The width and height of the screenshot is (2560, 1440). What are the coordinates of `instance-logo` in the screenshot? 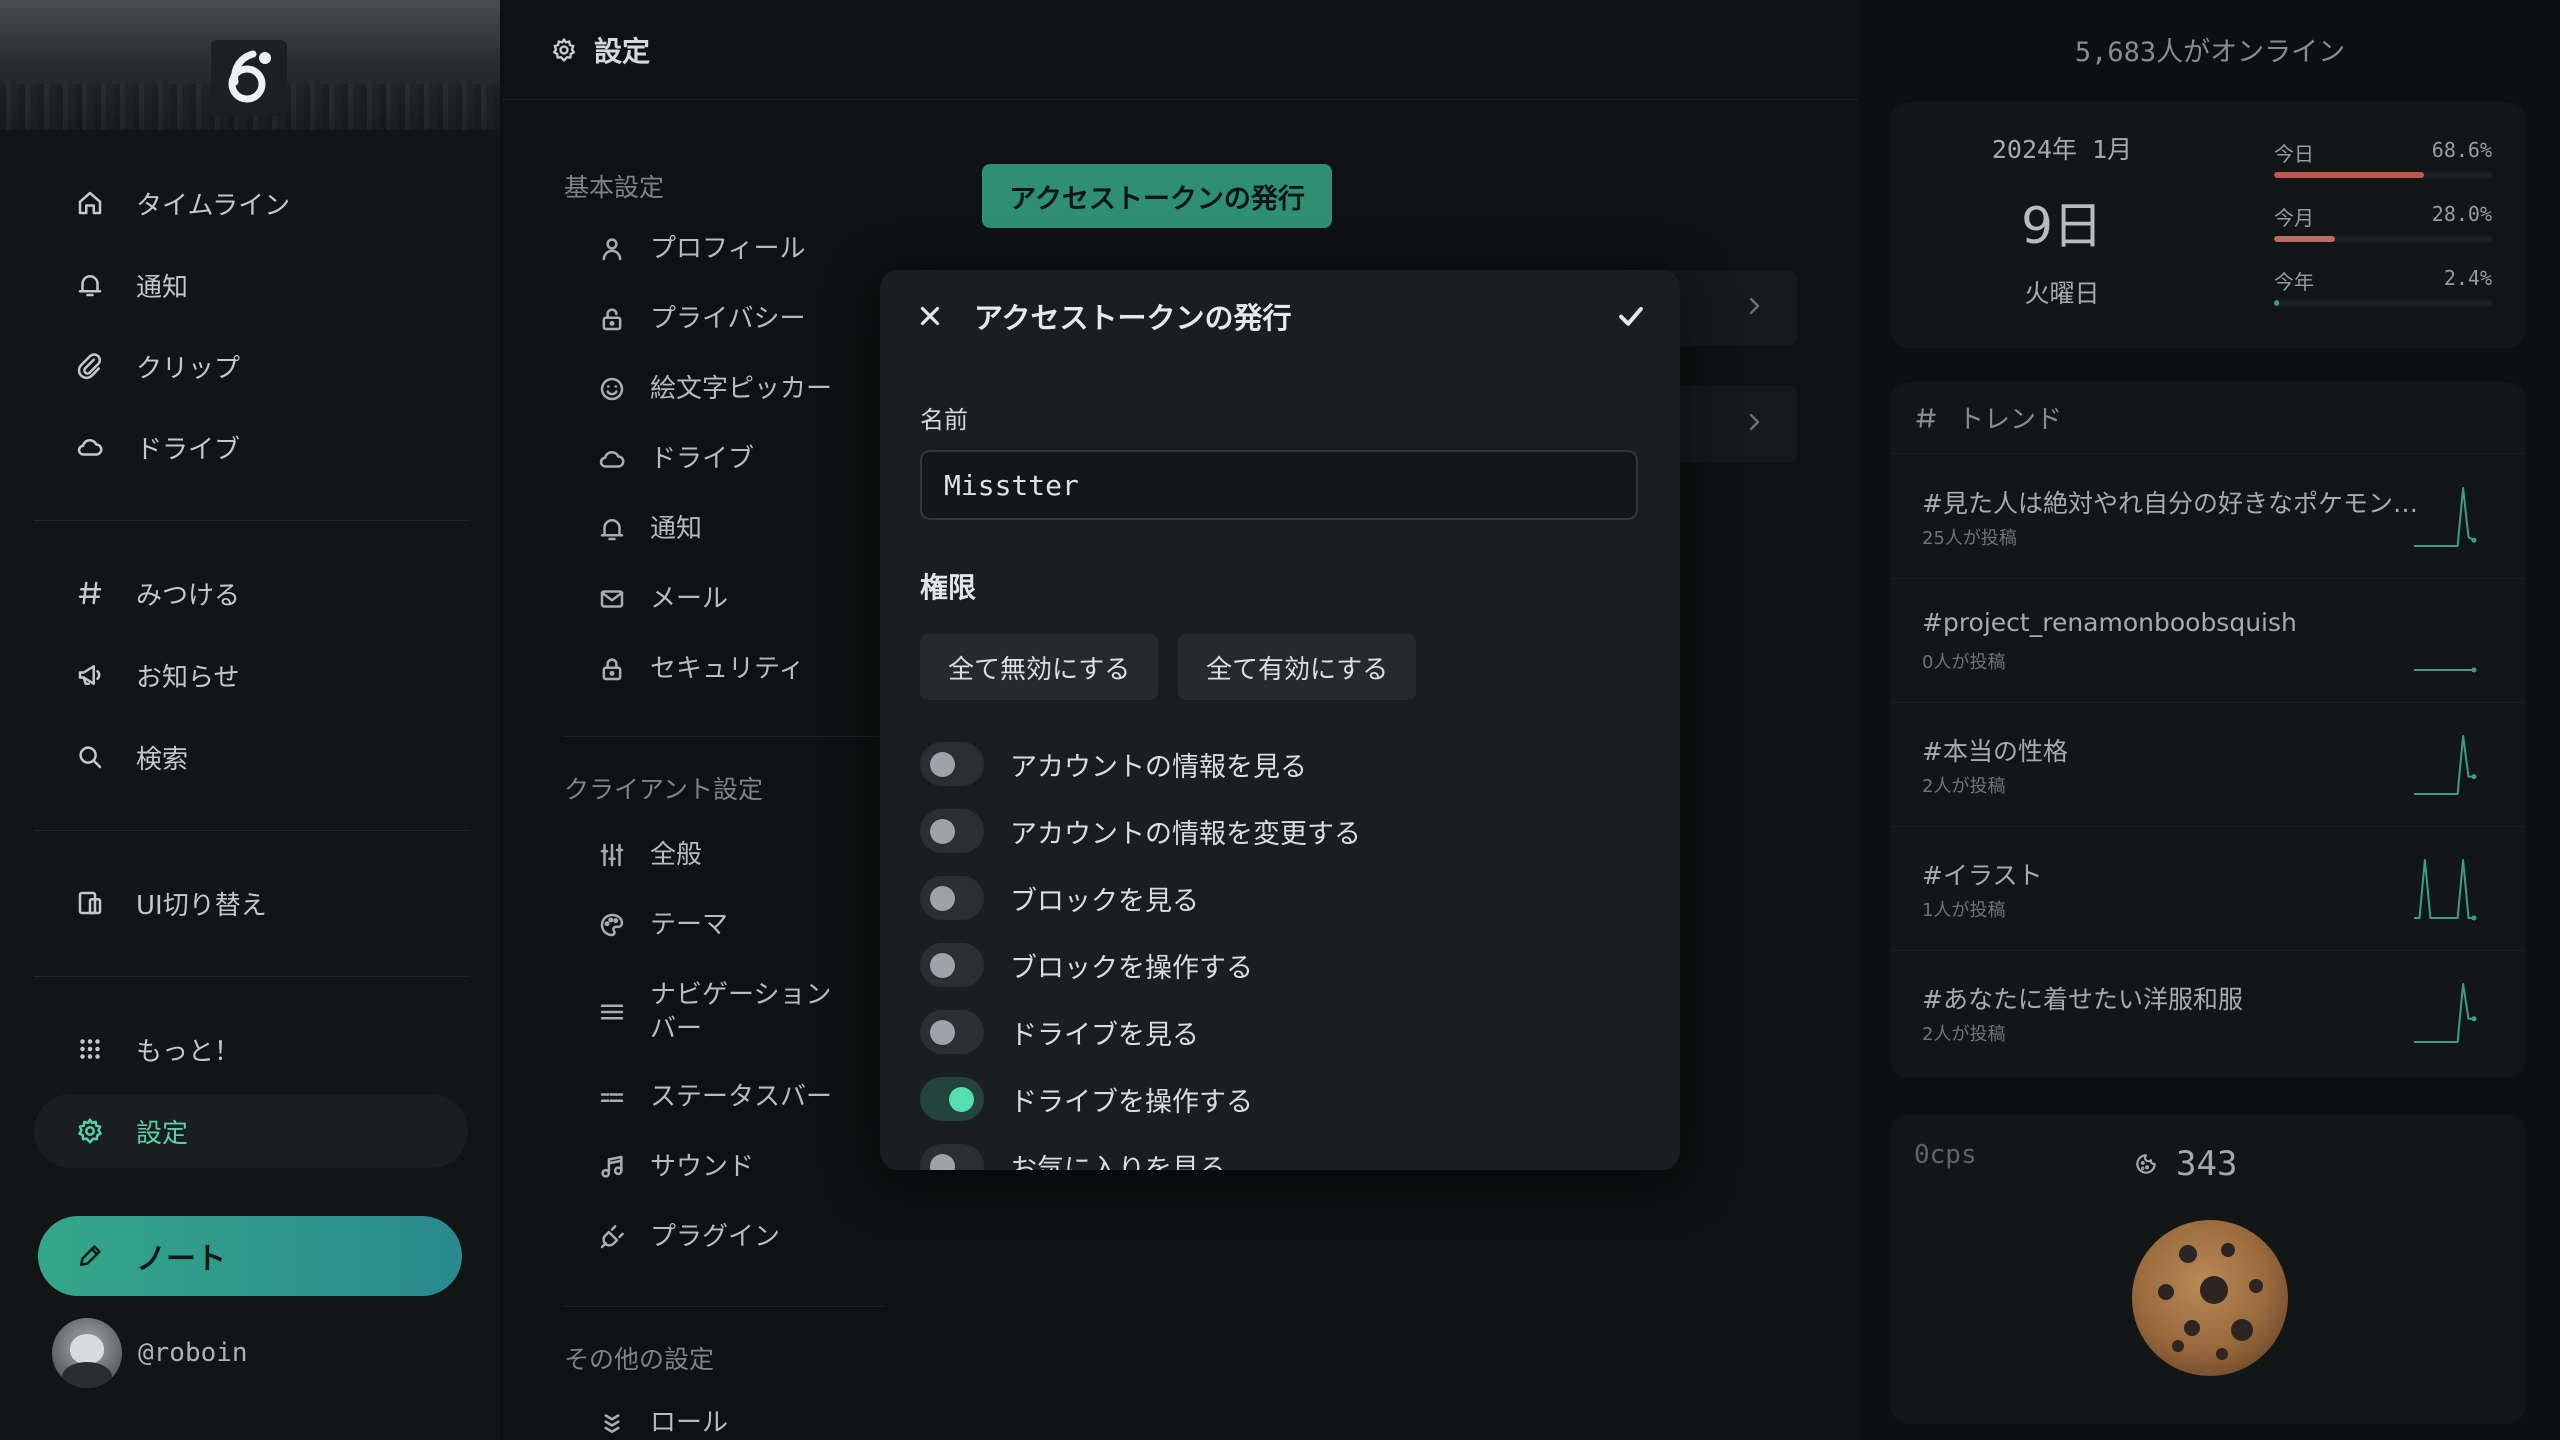 It's located at (249, 78).